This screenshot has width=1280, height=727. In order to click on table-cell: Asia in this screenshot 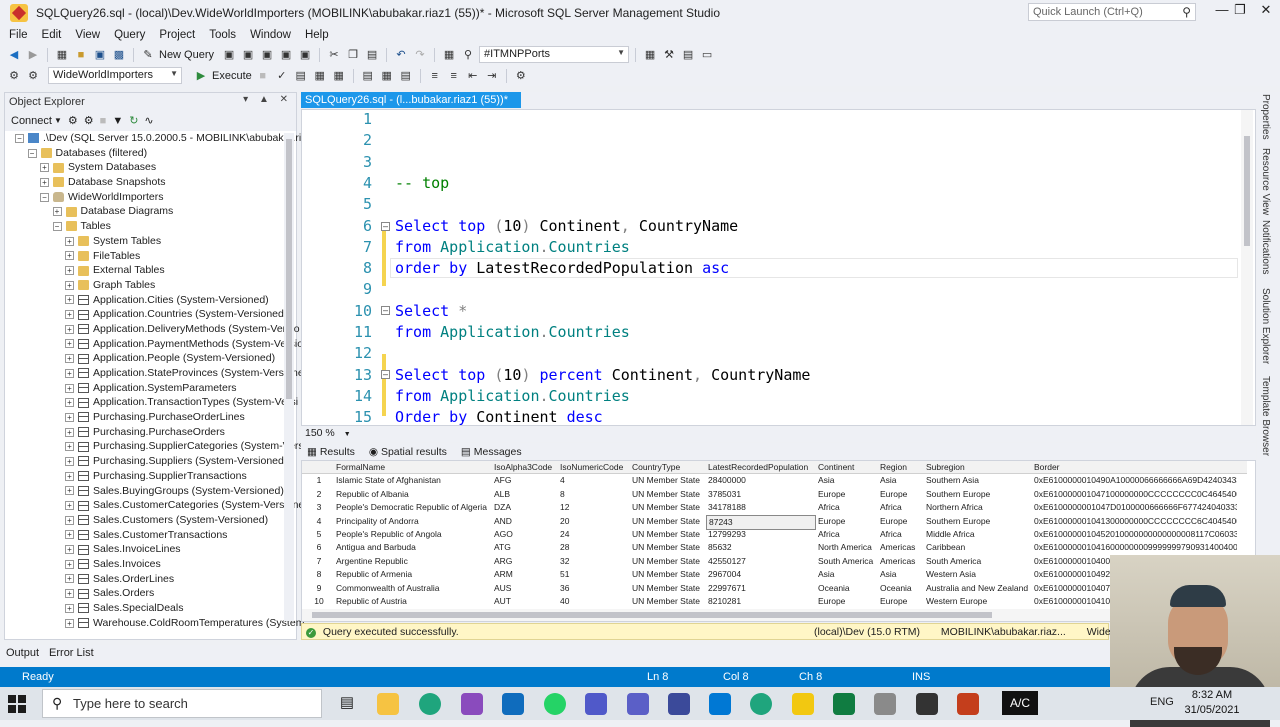, I will do `click(847, 480)`.